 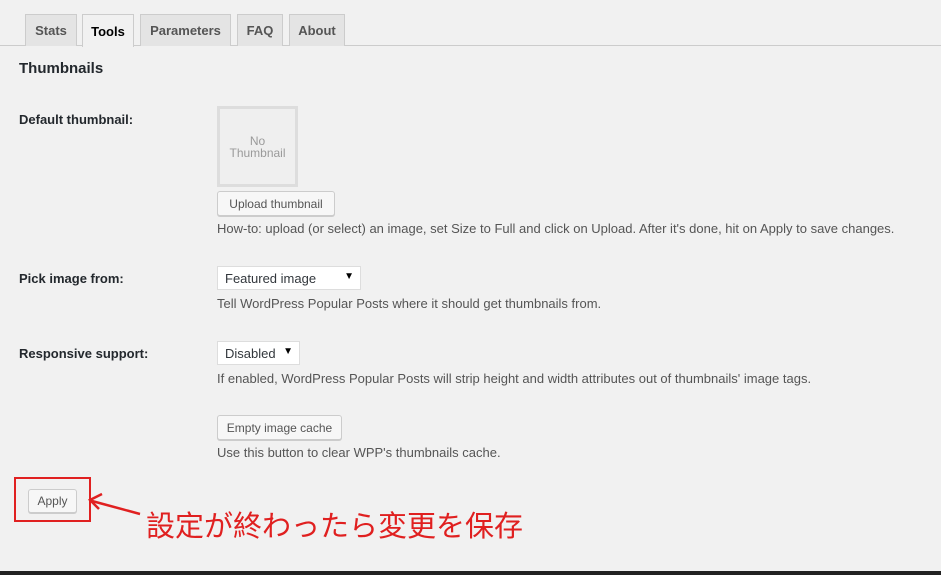 I want to click on tab-stats: Stats, so click(x=51, y=30).